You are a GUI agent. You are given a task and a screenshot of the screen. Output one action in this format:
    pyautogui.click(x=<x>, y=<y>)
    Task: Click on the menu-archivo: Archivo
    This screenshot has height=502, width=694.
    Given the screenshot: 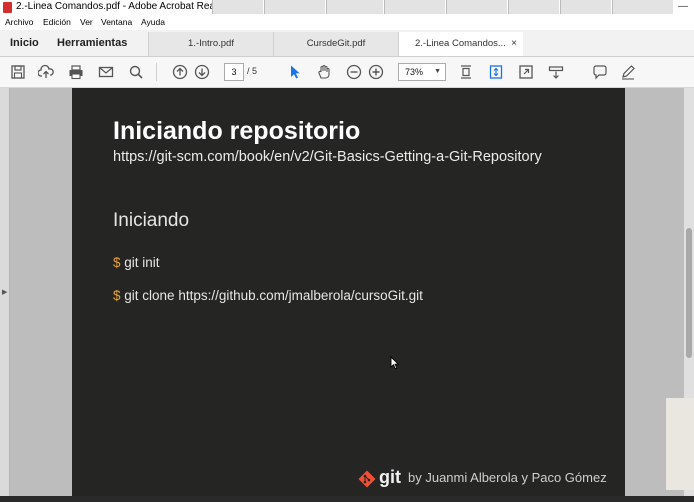 What is the action you would take?
    pyautogui.click(x=19, y=22)
    